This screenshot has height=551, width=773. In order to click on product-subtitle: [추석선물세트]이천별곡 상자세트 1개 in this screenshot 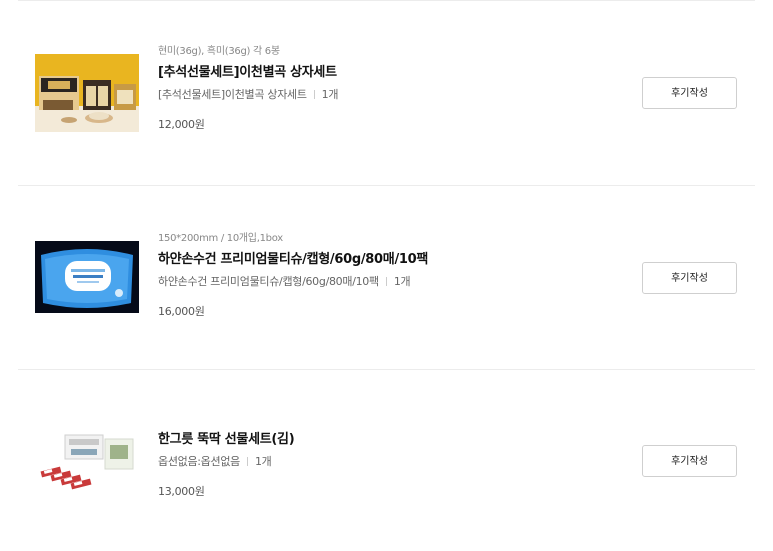, I will do `click(248, 95)`.